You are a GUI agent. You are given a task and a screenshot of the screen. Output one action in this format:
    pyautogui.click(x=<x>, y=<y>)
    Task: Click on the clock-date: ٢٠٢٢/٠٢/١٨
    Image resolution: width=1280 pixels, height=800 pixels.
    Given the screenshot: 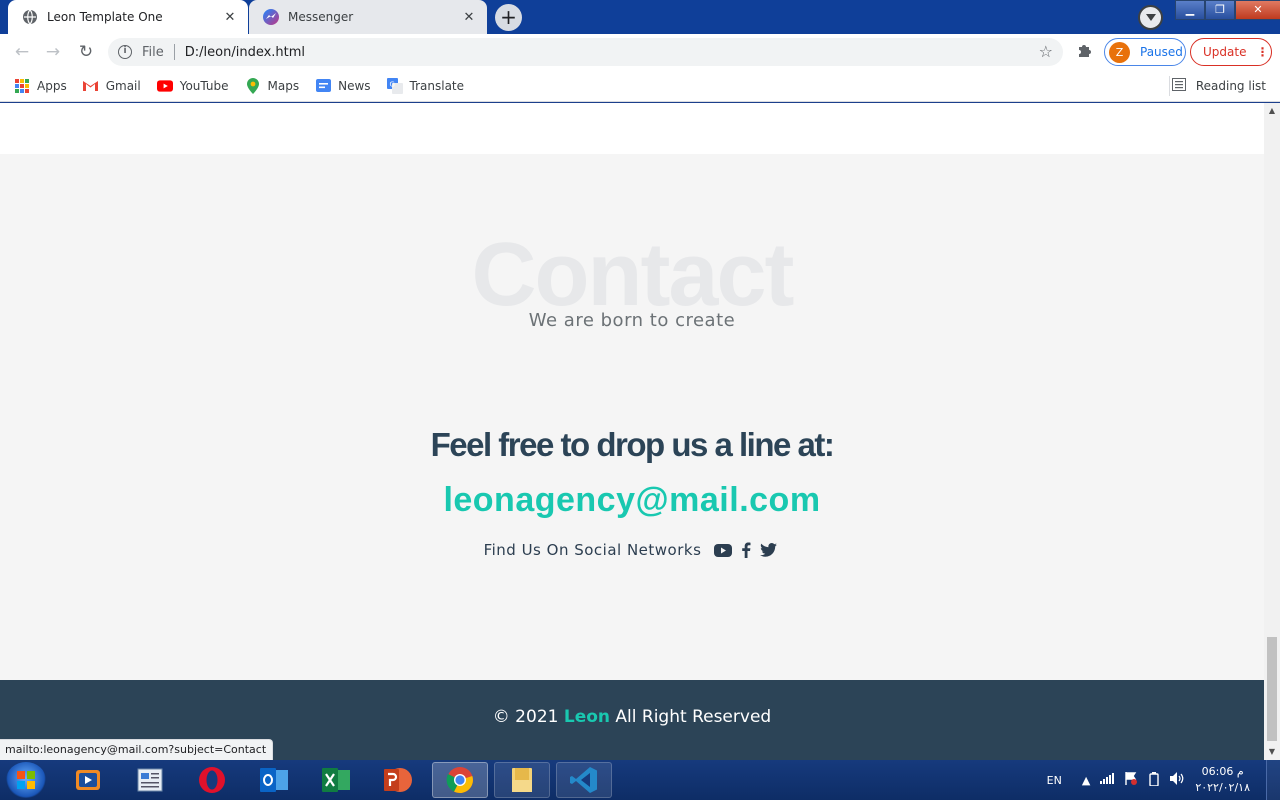 What is the action you would take?
    pyautogui.click(x=1222, y=787)
    